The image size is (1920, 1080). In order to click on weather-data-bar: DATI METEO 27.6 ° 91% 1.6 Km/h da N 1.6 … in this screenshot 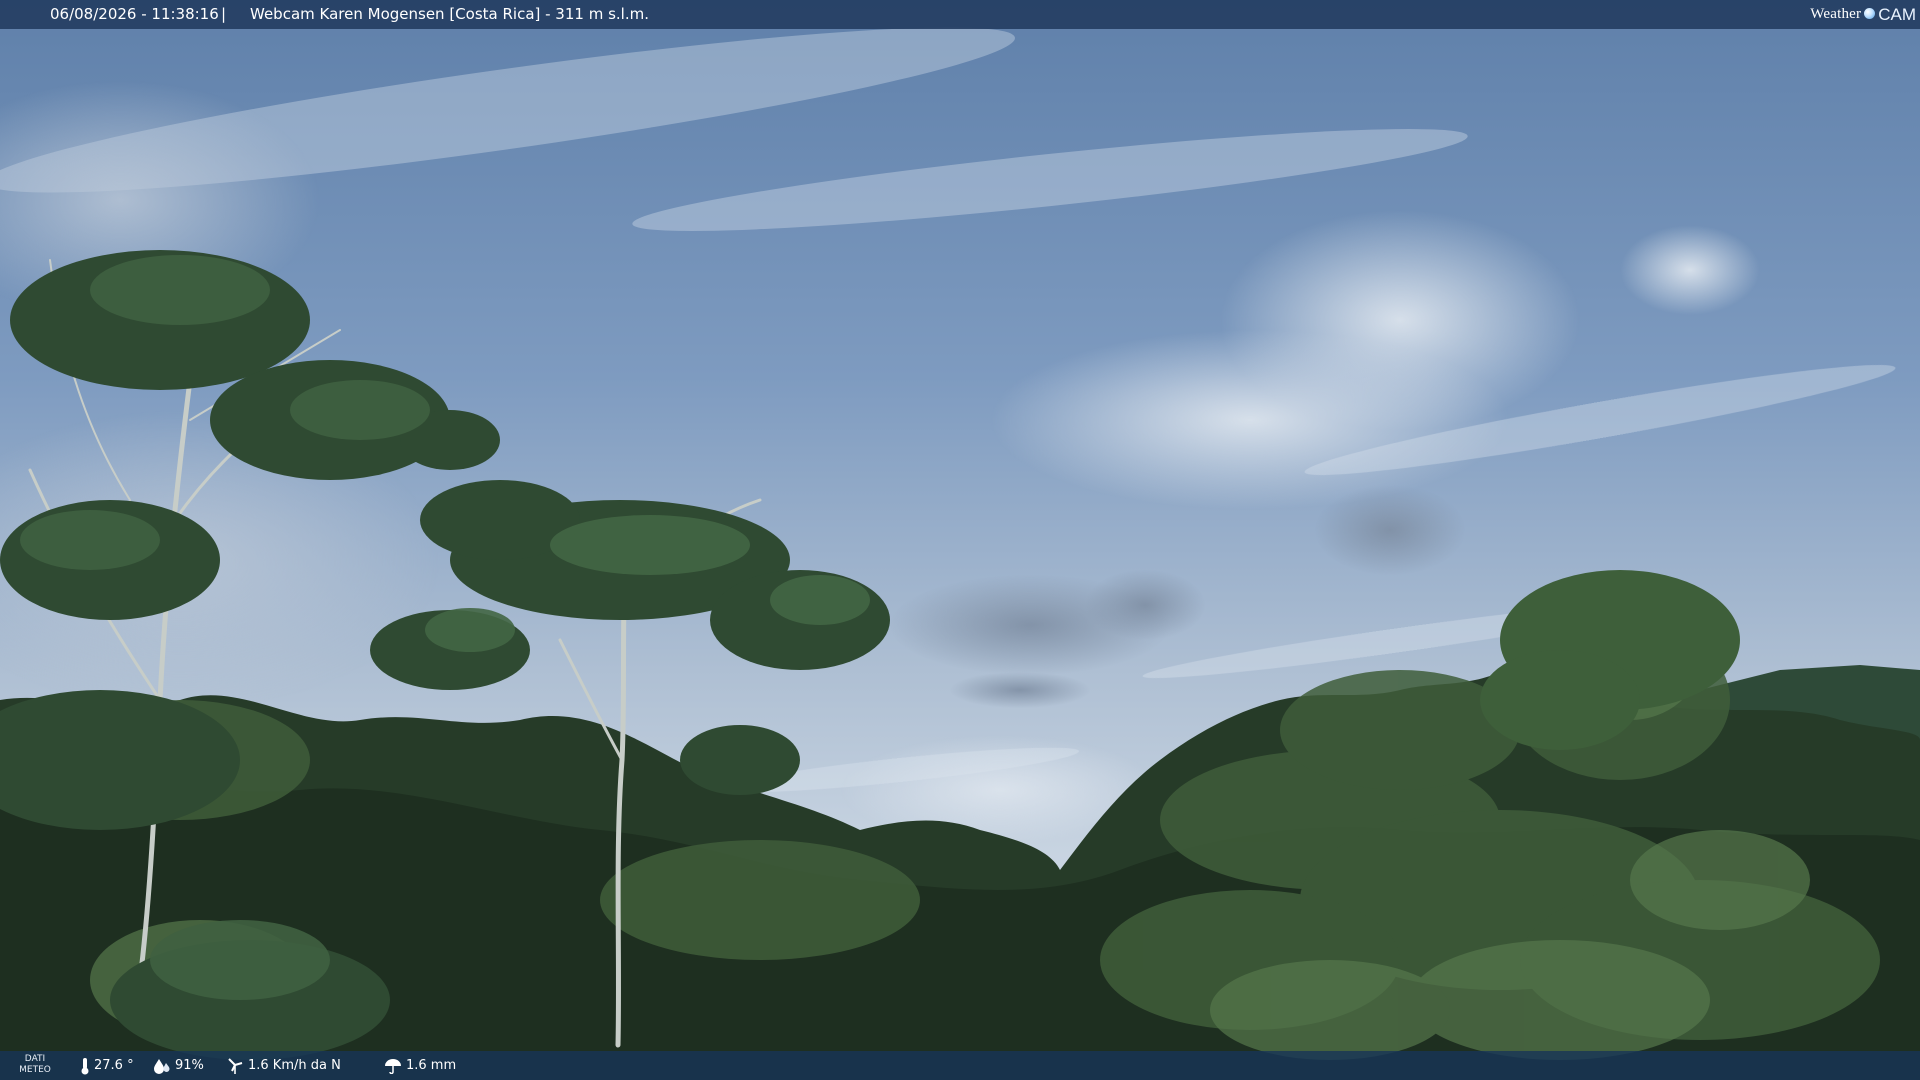, I will do `click(960, 1065)`.